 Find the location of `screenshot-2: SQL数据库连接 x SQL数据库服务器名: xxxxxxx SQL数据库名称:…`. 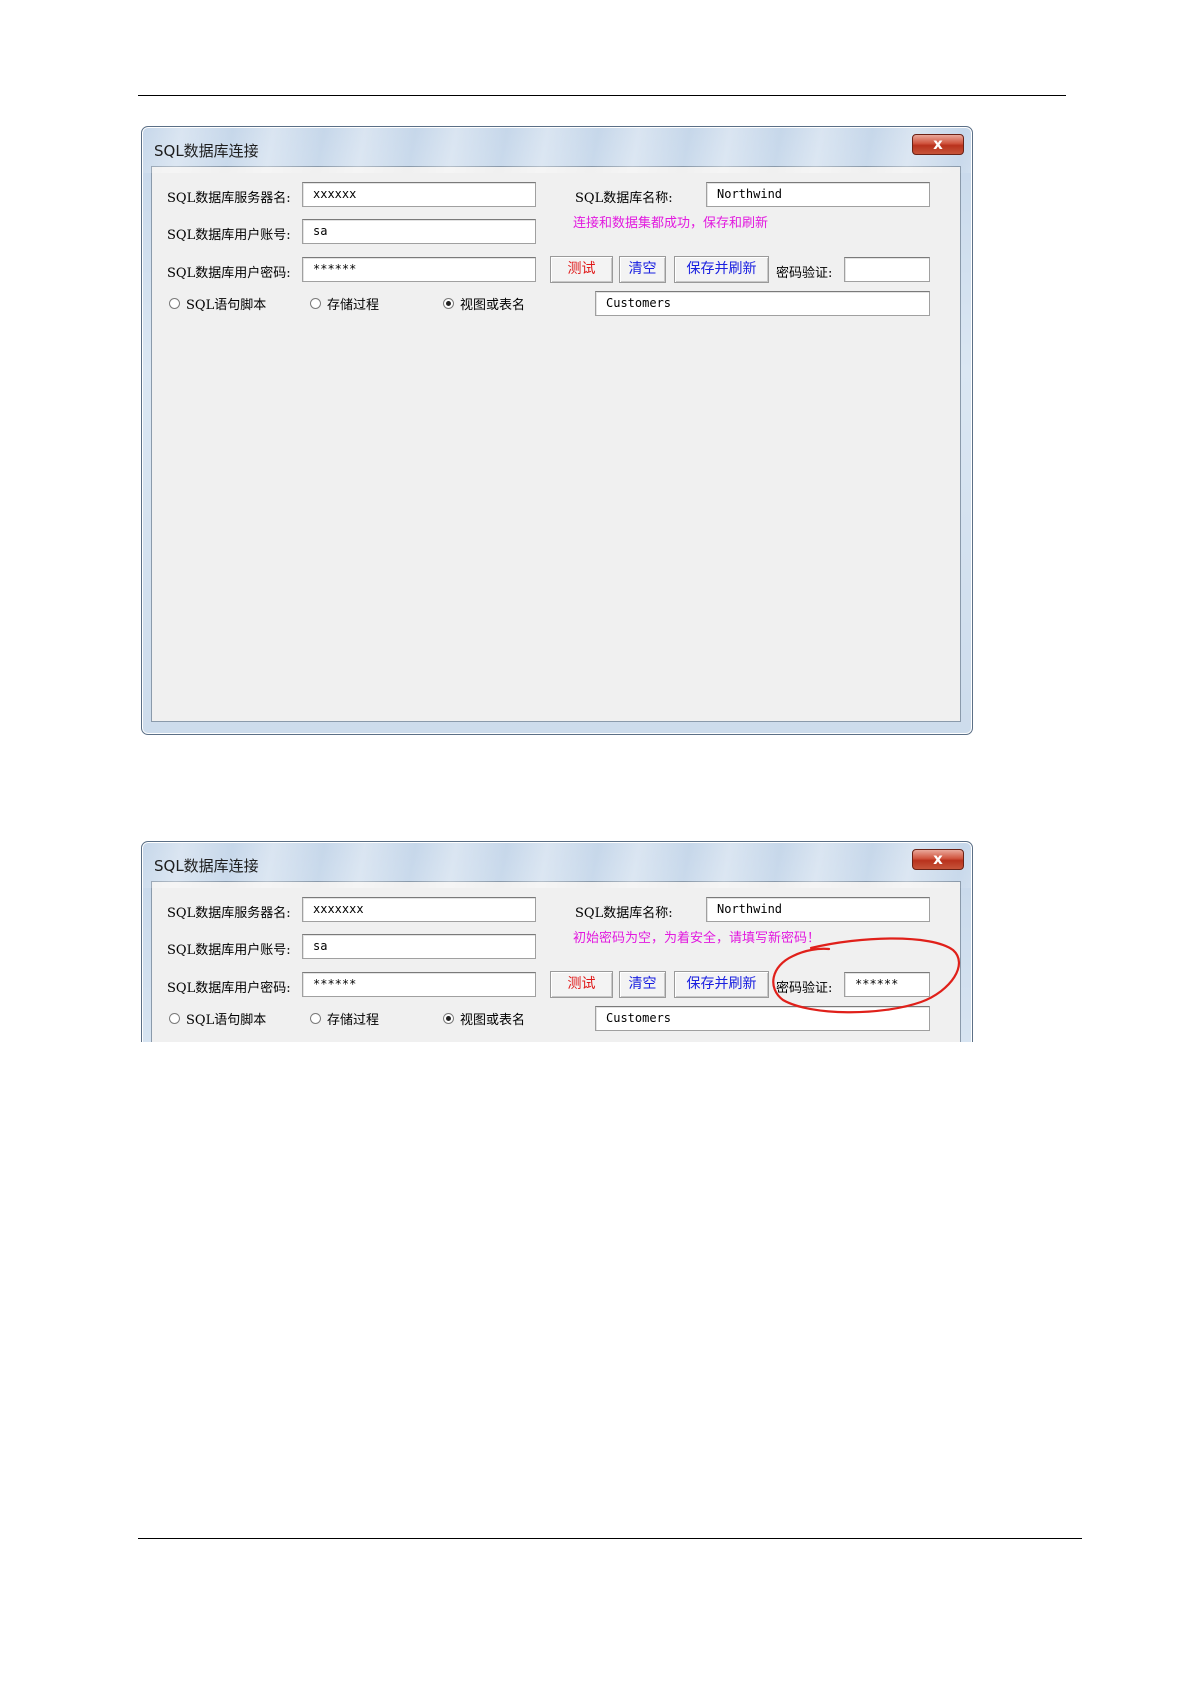

screenshot-2: SQL数据库连接 x SQL数据库服务器名: xxxxxxx SQL数据库名称:… is located at coordinates (557, 941).